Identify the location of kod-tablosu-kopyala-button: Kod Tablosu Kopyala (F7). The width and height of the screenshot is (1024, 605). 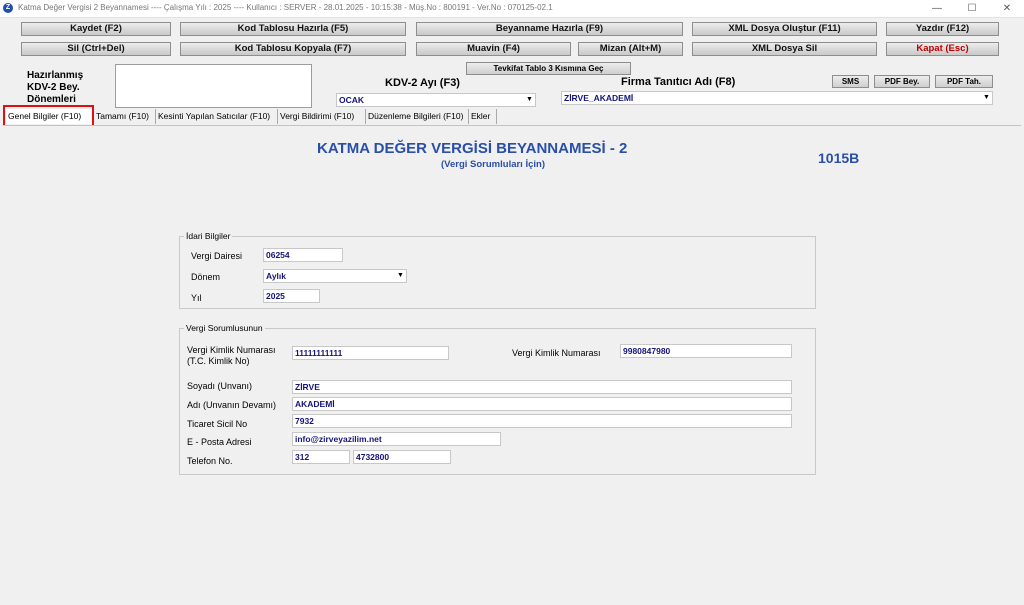
(293, 49).